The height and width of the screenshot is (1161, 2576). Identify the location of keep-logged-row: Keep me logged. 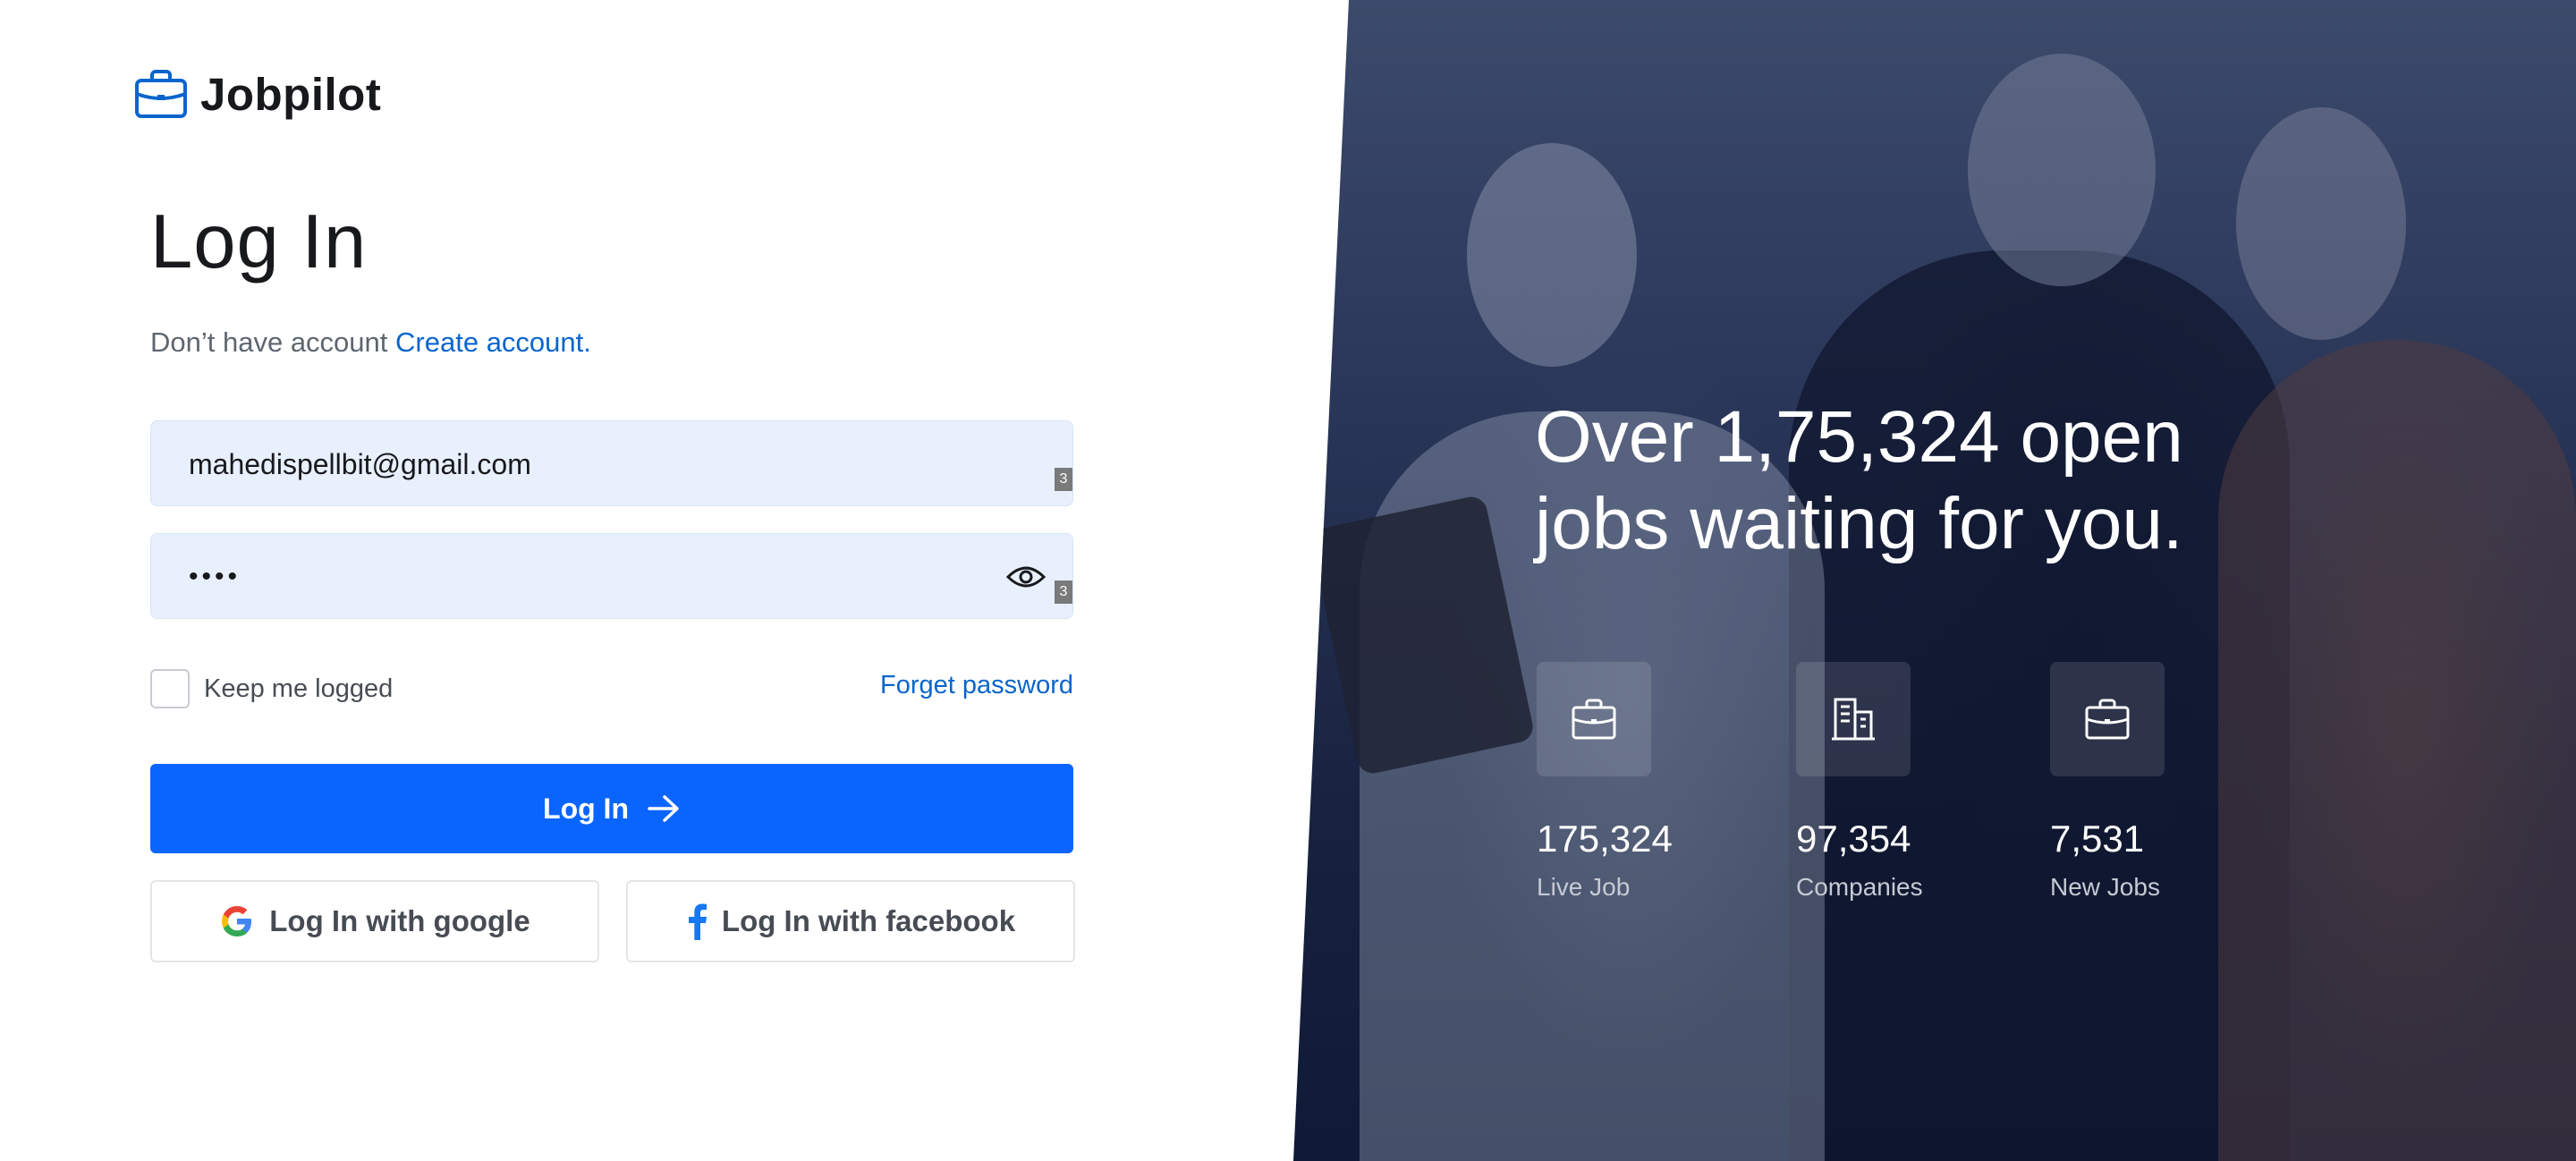
(271, 688).